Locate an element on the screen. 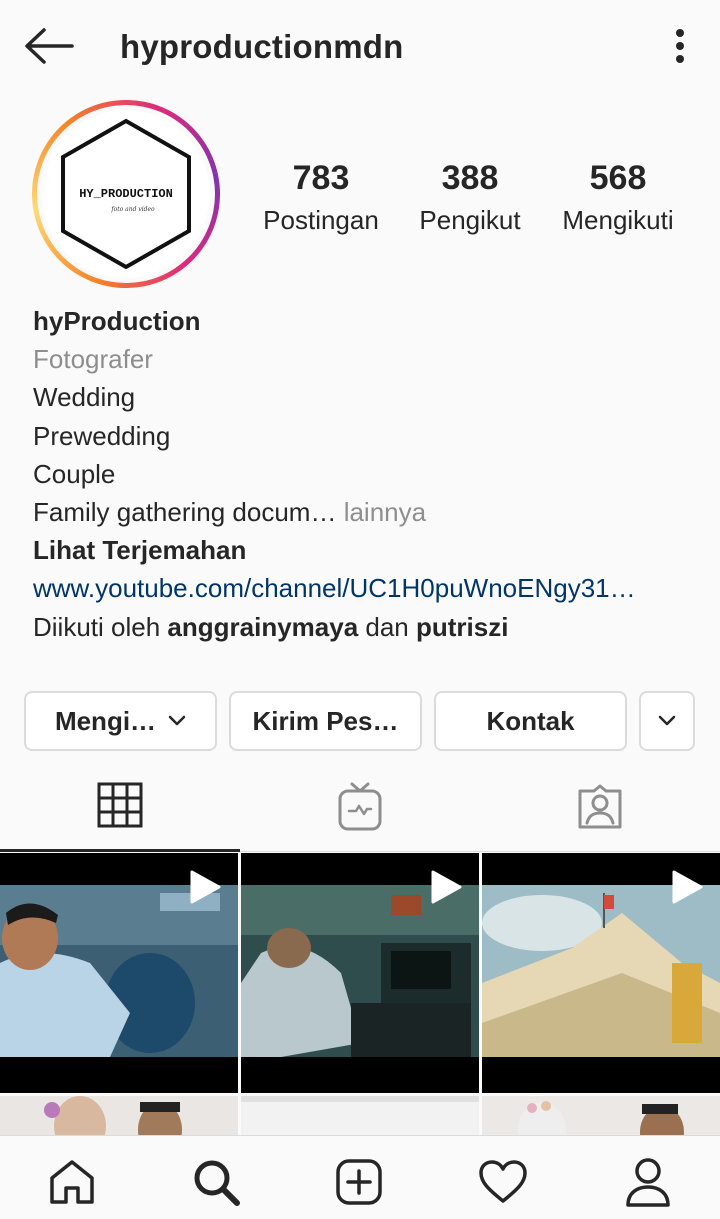 The height and width of the screenshot is (1219, 720). stat-following: 568 Mengikuti is located at coordinates (618, 197).